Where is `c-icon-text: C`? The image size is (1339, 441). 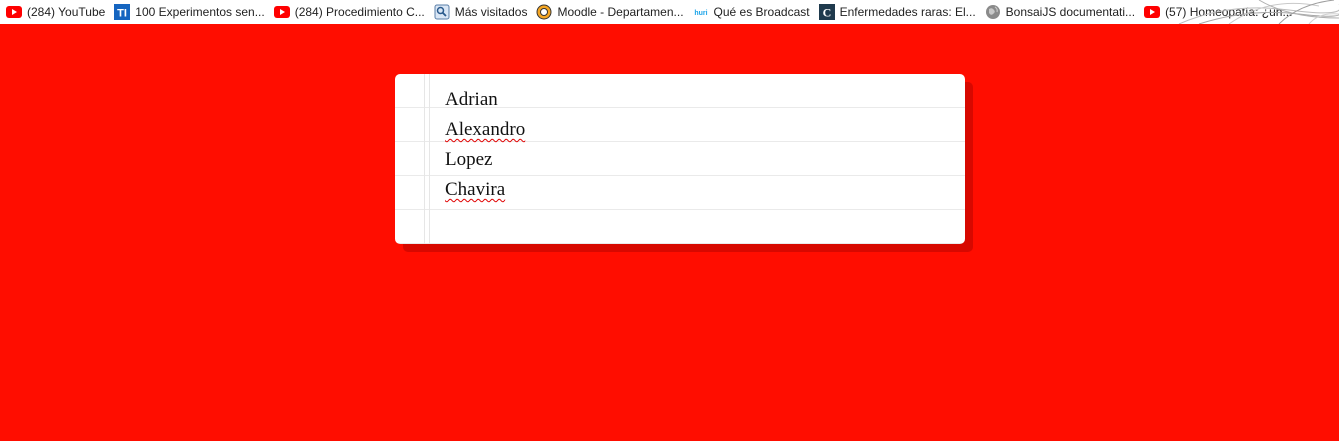 c-icon-text: C is located at coordinates (826, 13).